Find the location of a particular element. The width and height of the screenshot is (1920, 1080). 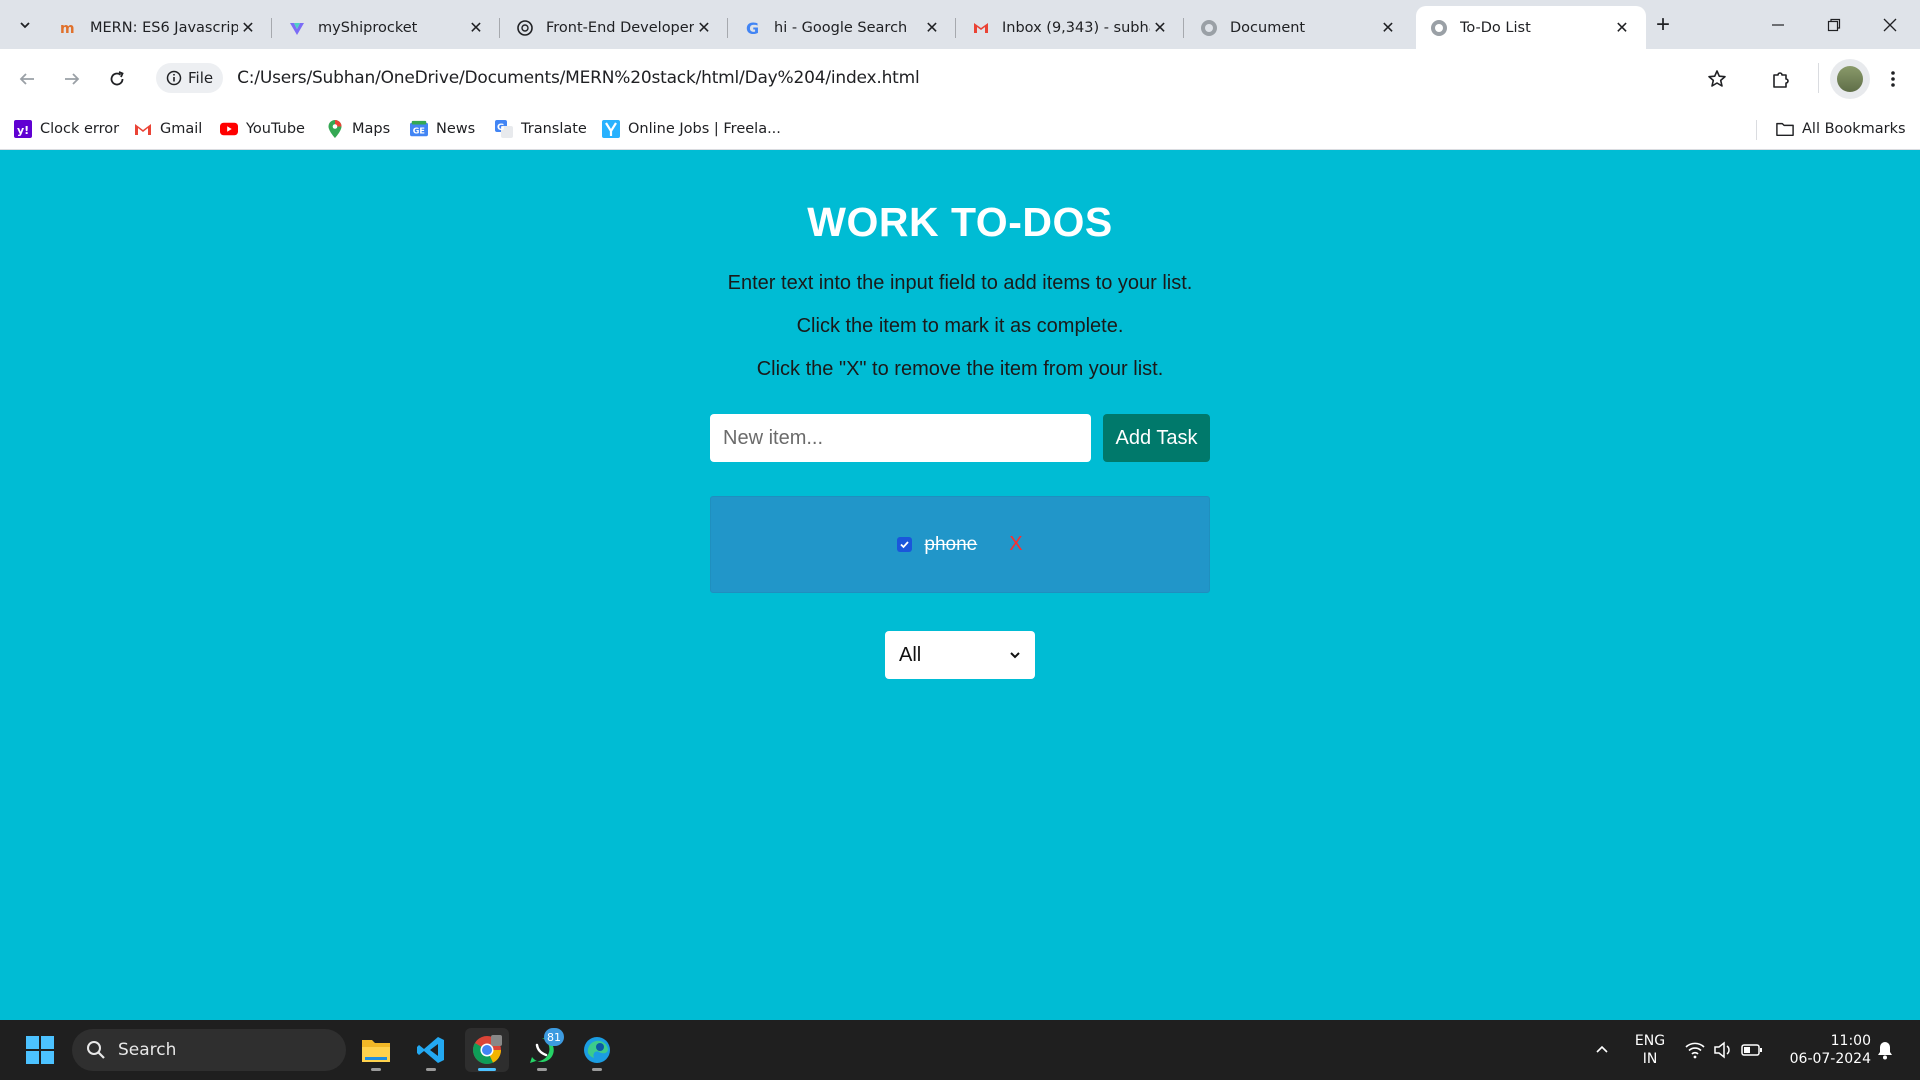

show-hidden-icons-button is located at coordinates (1602, 1050).